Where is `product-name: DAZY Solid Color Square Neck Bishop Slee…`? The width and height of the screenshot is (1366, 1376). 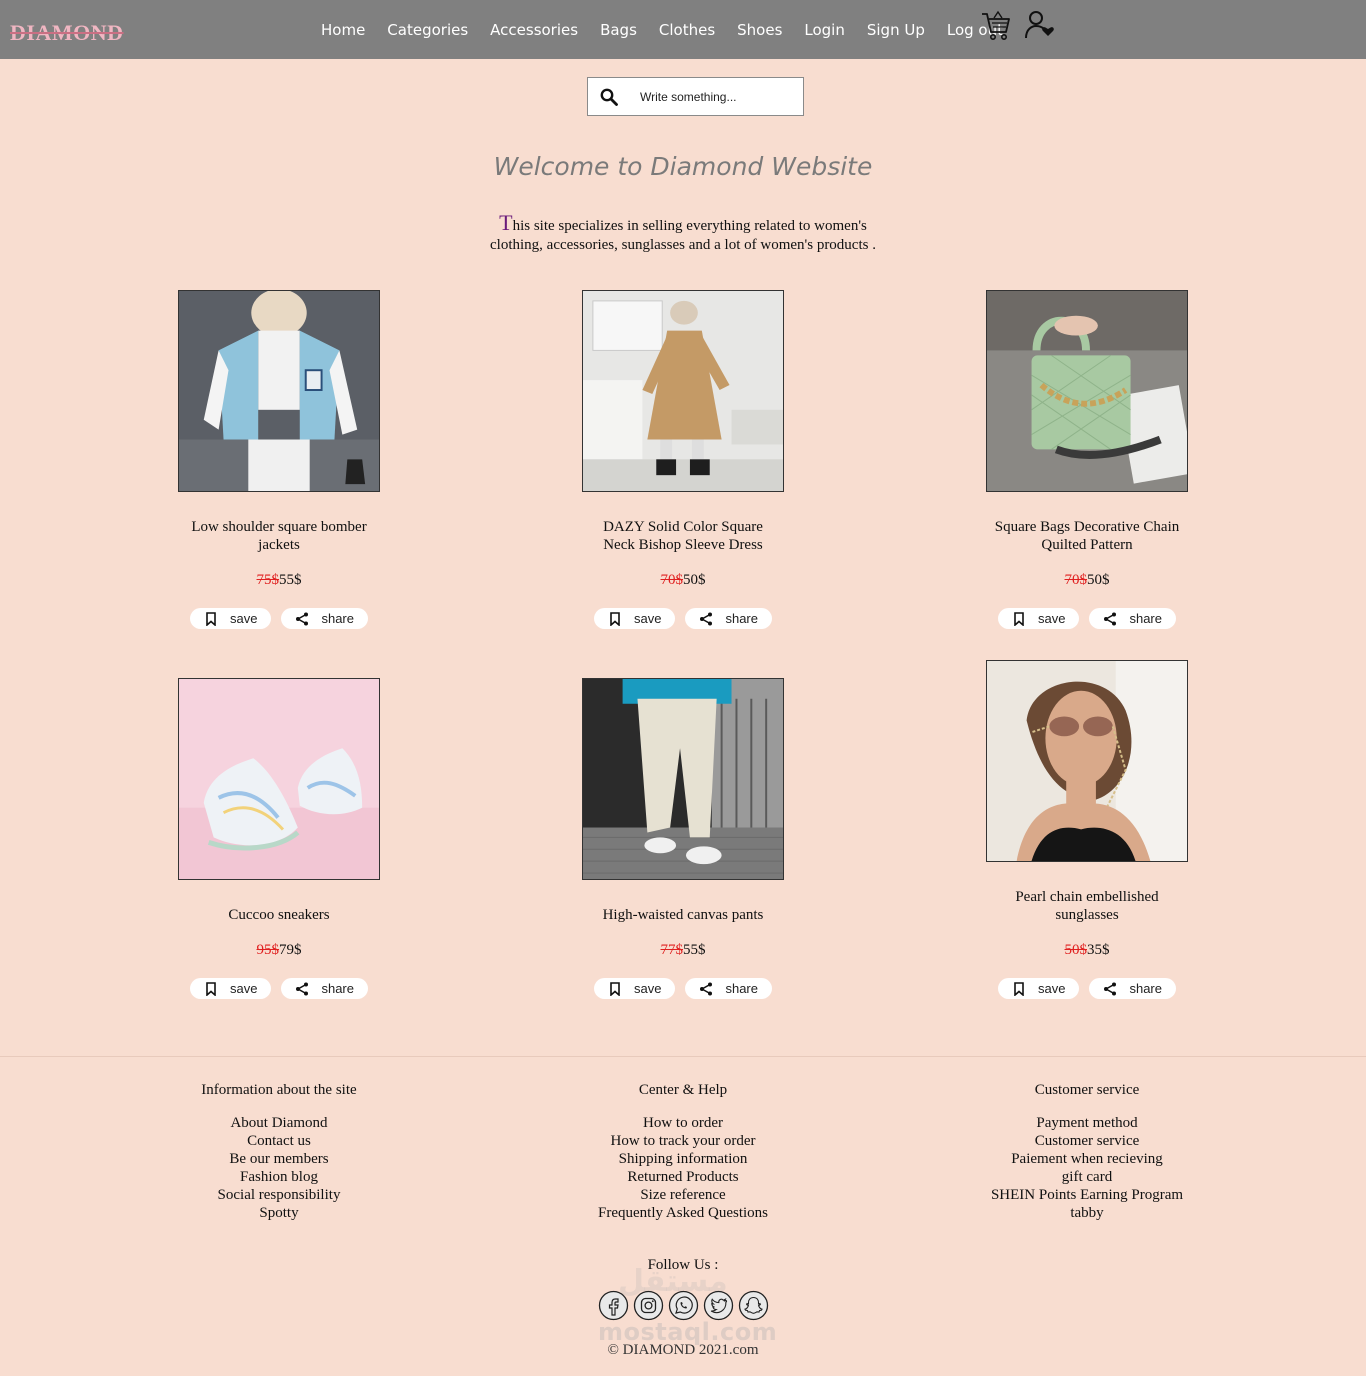
product-name: DAZY Solid Color Square Neck Bishop Slee… is located at coordinates (683, 536).